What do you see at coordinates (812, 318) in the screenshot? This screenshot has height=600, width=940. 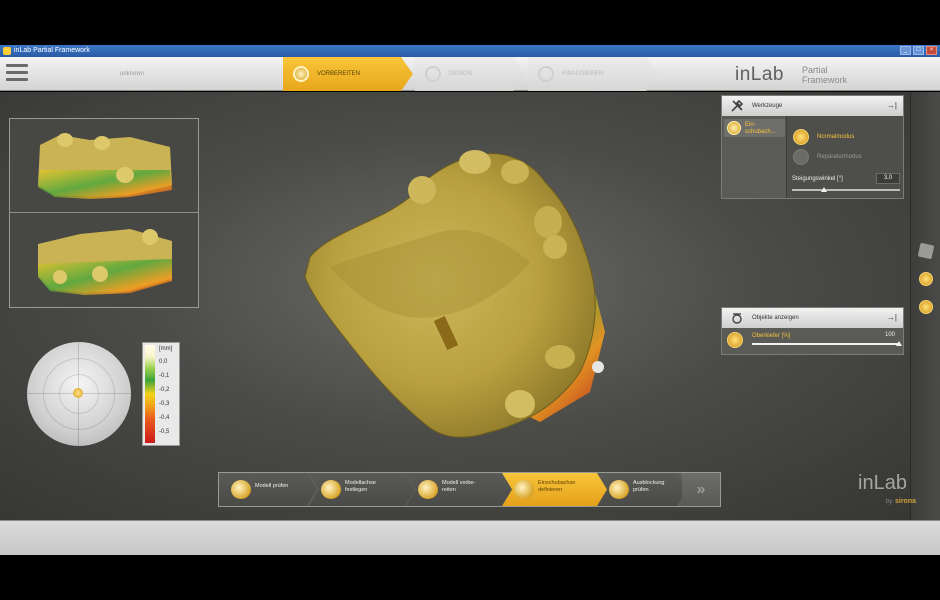 I see `objects-panel-header: Objekte anzeigen →|` at bounding box center [812, 318].